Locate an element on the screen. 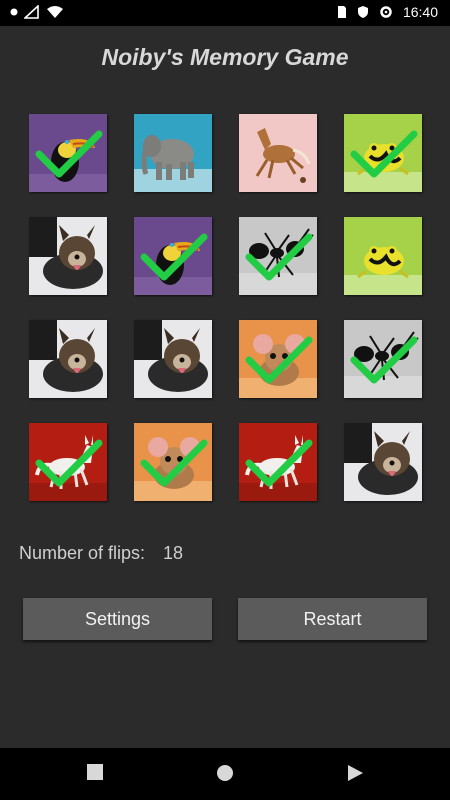 This screenshot has width=450, height=800. wifi-icon is located at coordinates (55, 12).